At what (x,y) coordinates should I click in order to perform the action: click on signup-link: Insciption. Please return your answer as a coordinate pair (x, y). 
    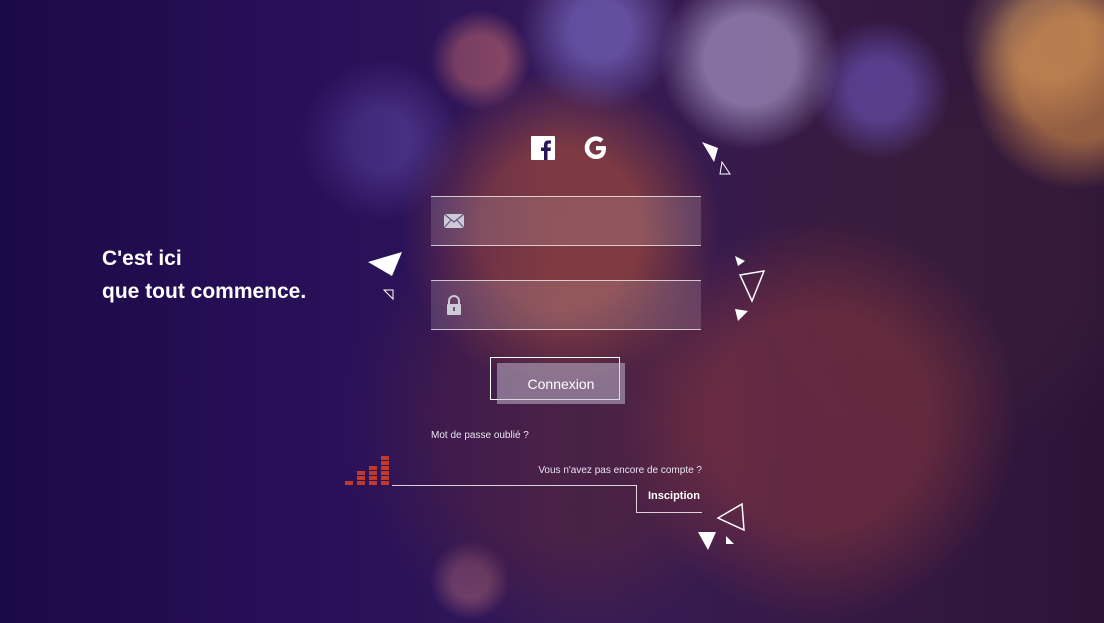
    Looking at the image, I should click on (674, 496).